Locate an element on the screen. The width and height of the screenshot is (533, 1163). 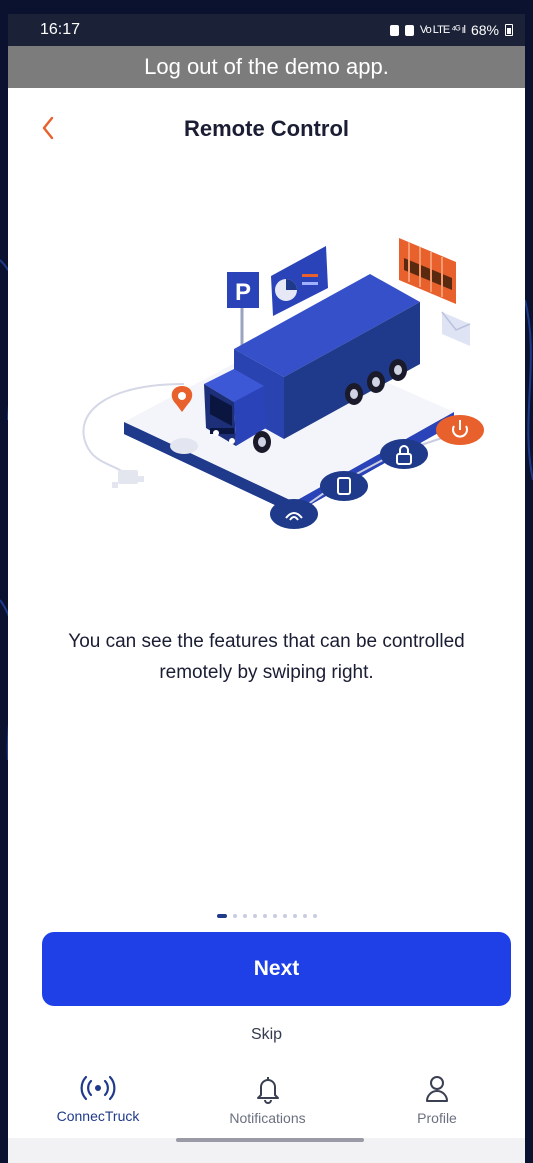
battery-level: 68% is located at coordinates (484, 30).